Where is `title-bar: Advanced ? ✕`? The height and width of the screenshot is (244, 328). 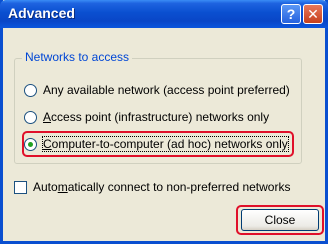 title-bar: Advanced ? ✕ is located at coordinates (164, 14).